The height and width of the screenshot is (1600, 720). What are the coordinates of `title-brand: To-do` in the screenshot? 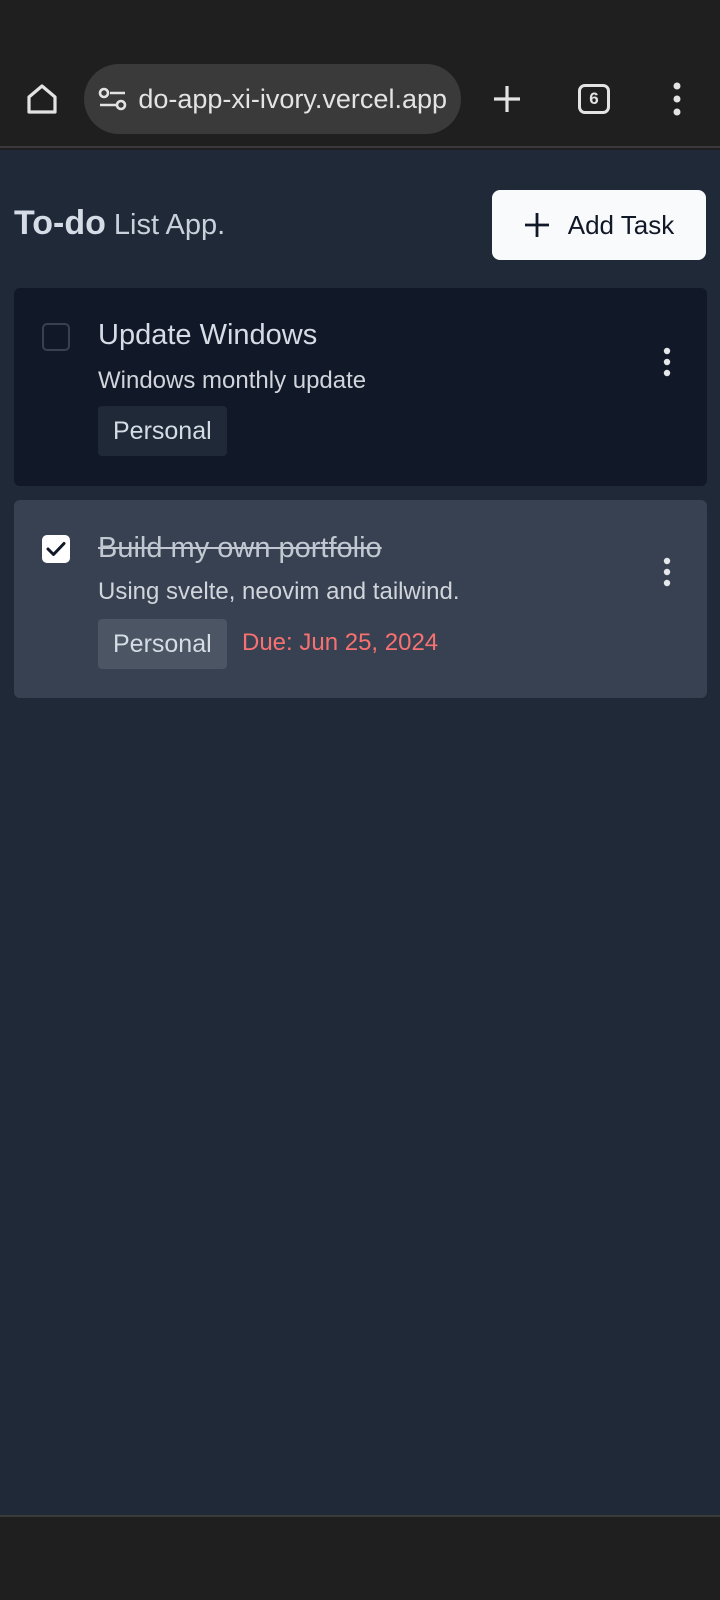 It's located at (60, 223).